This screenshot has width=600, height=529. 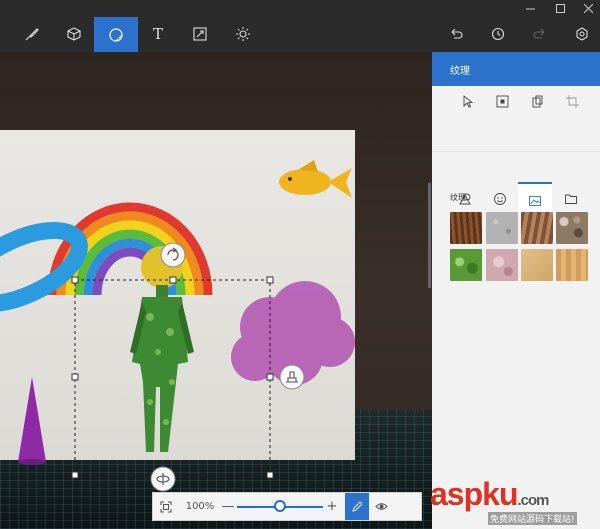 What do you see at coordinates (572, 228) in the screenshot?
I see `texture-swatch-pebbles` at bounding box center [572, 228].